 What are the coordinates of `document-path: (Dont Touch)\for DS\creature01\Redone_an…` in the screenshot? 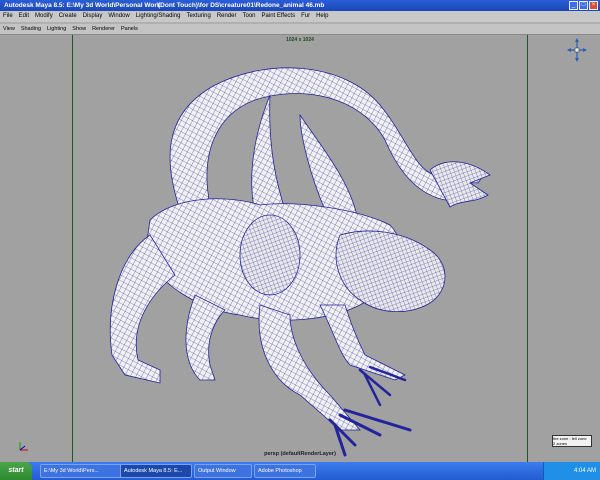 It's located at (241, 5).